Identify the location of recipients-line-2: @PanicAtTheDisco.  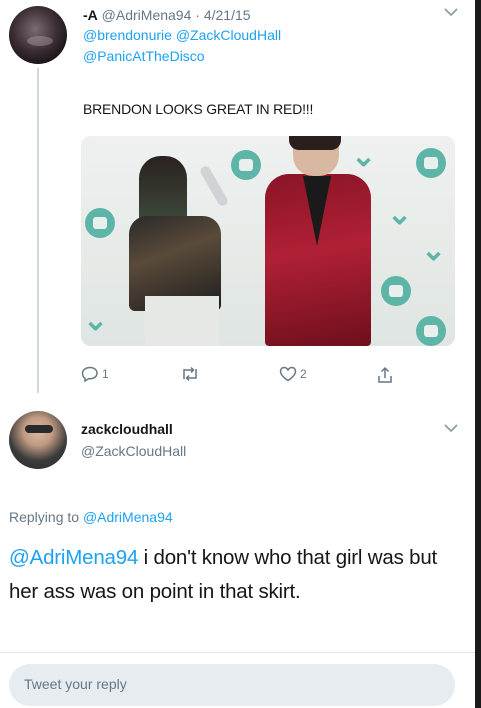
(144, 56).